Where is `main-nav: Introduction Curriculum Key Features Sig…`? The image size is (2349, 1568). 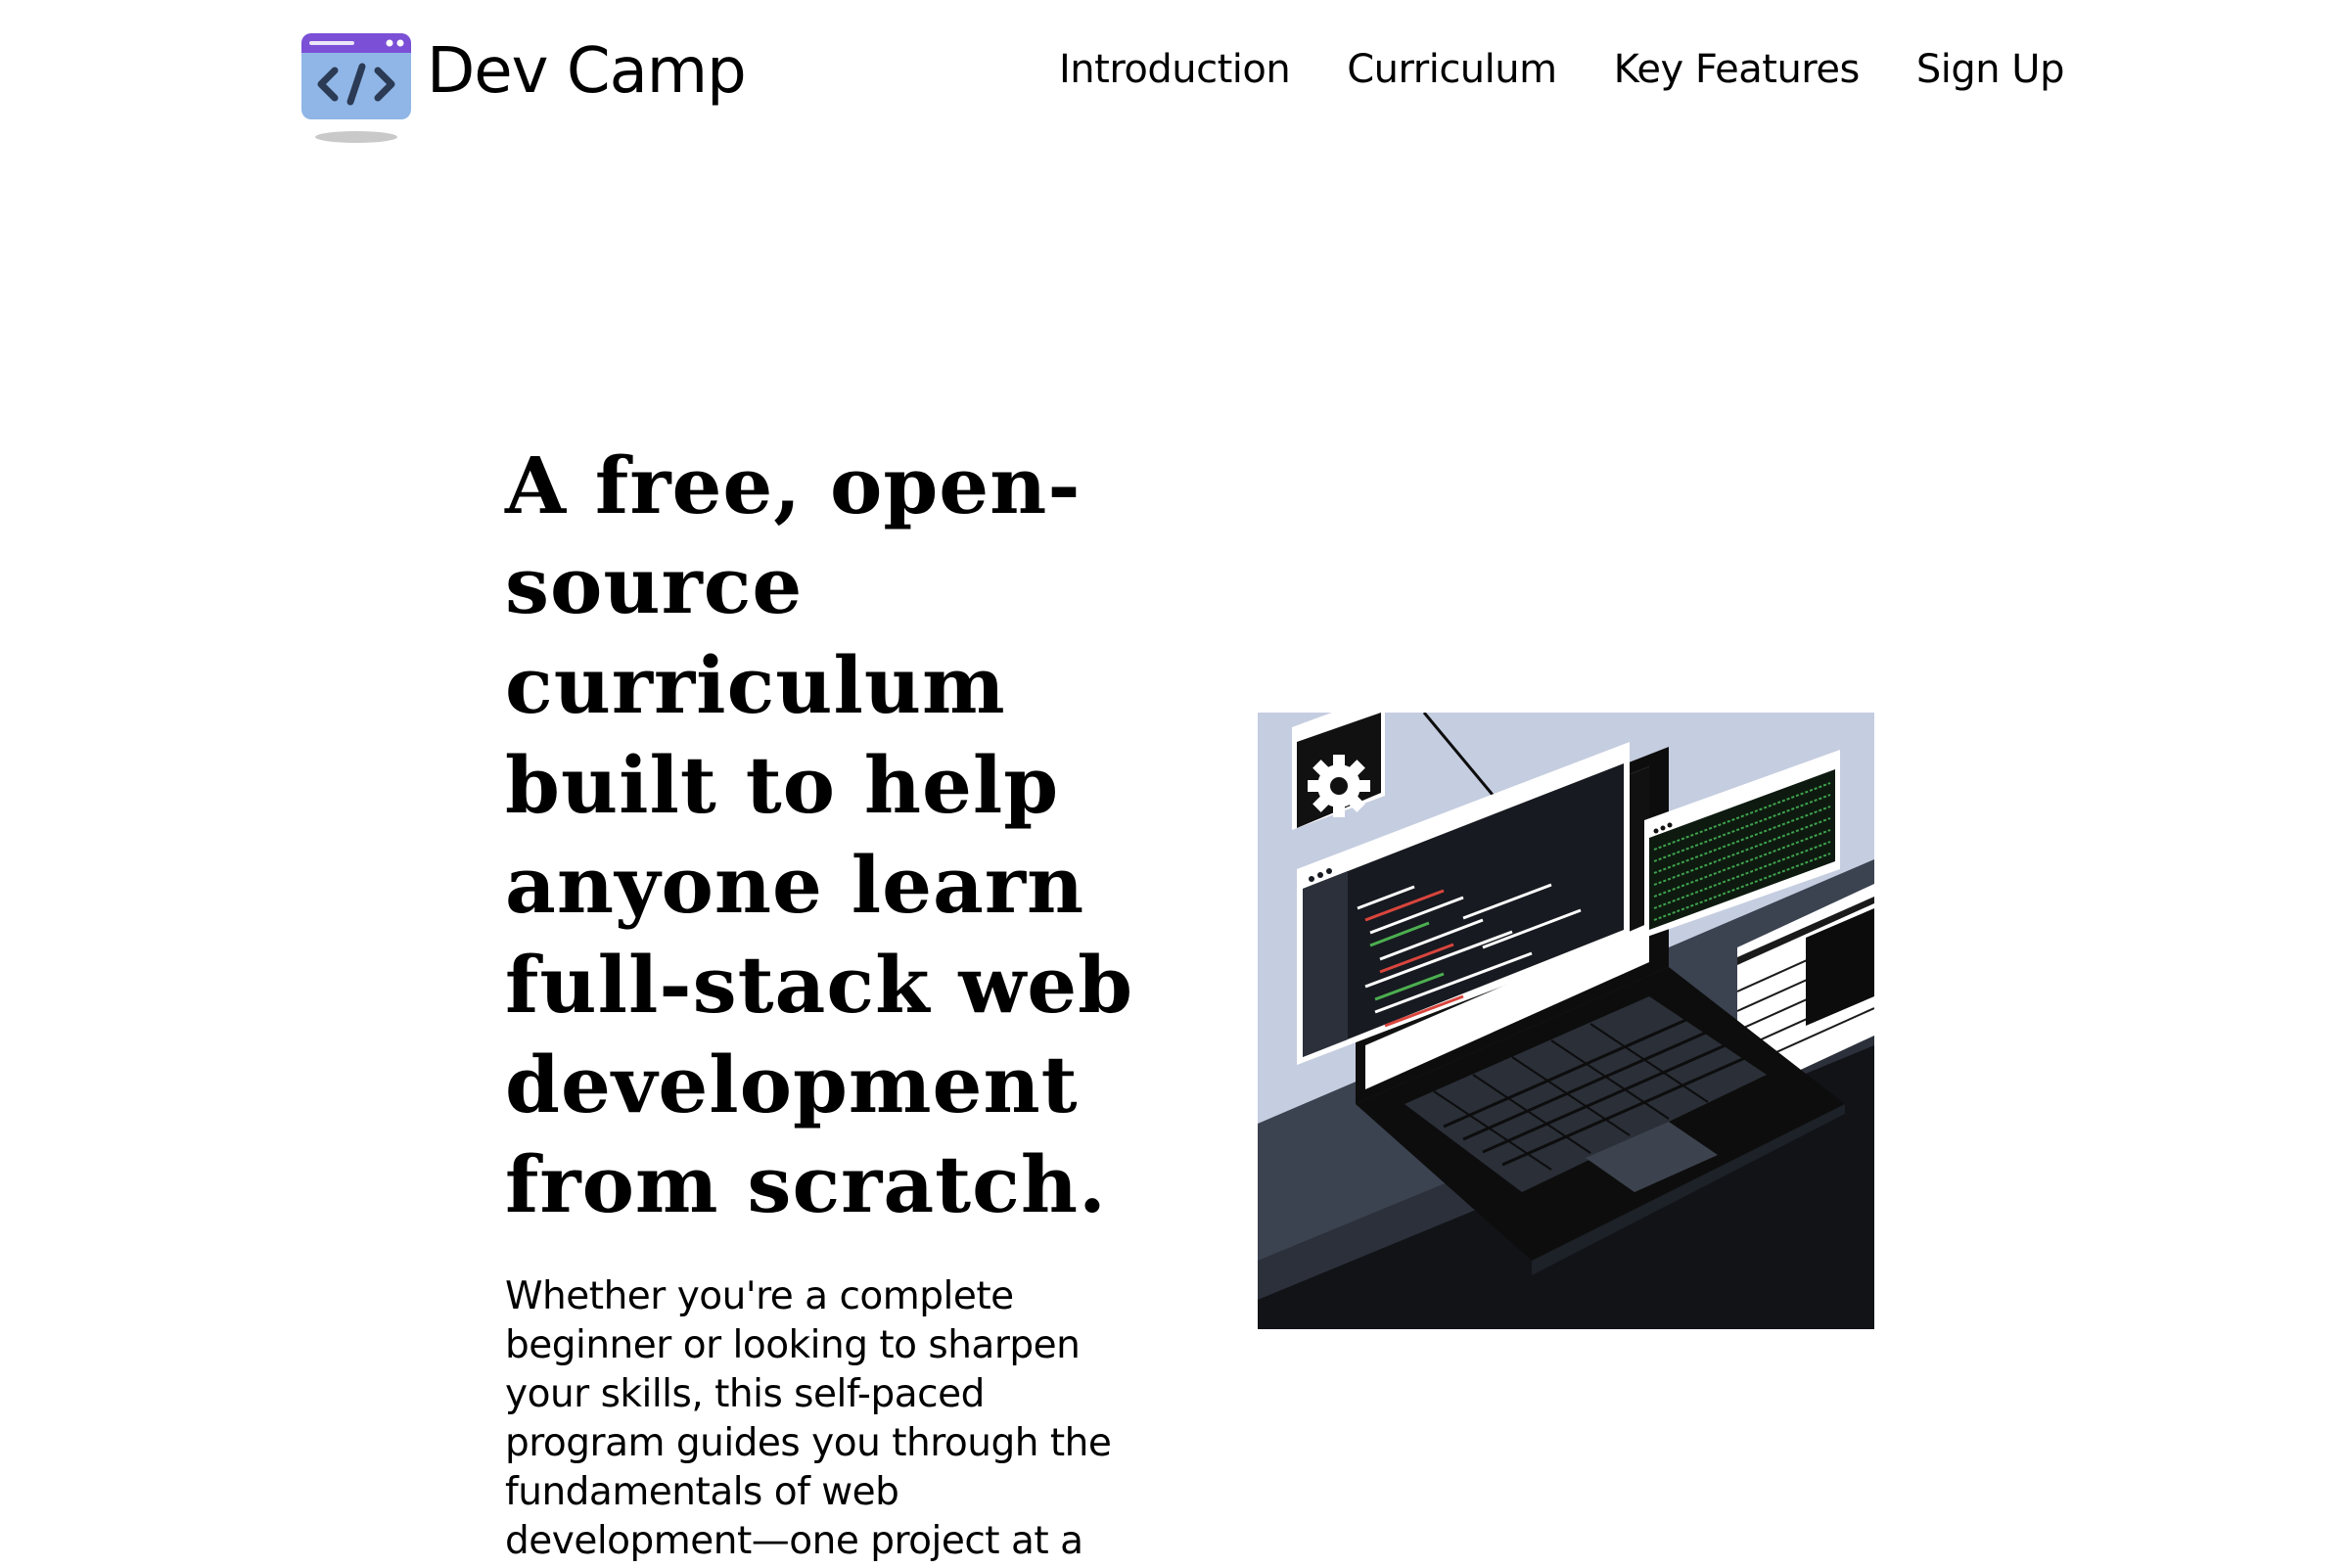
main-nav: Introduction Curriculum Key Features Sig… is located at coordinates (1562, 69).